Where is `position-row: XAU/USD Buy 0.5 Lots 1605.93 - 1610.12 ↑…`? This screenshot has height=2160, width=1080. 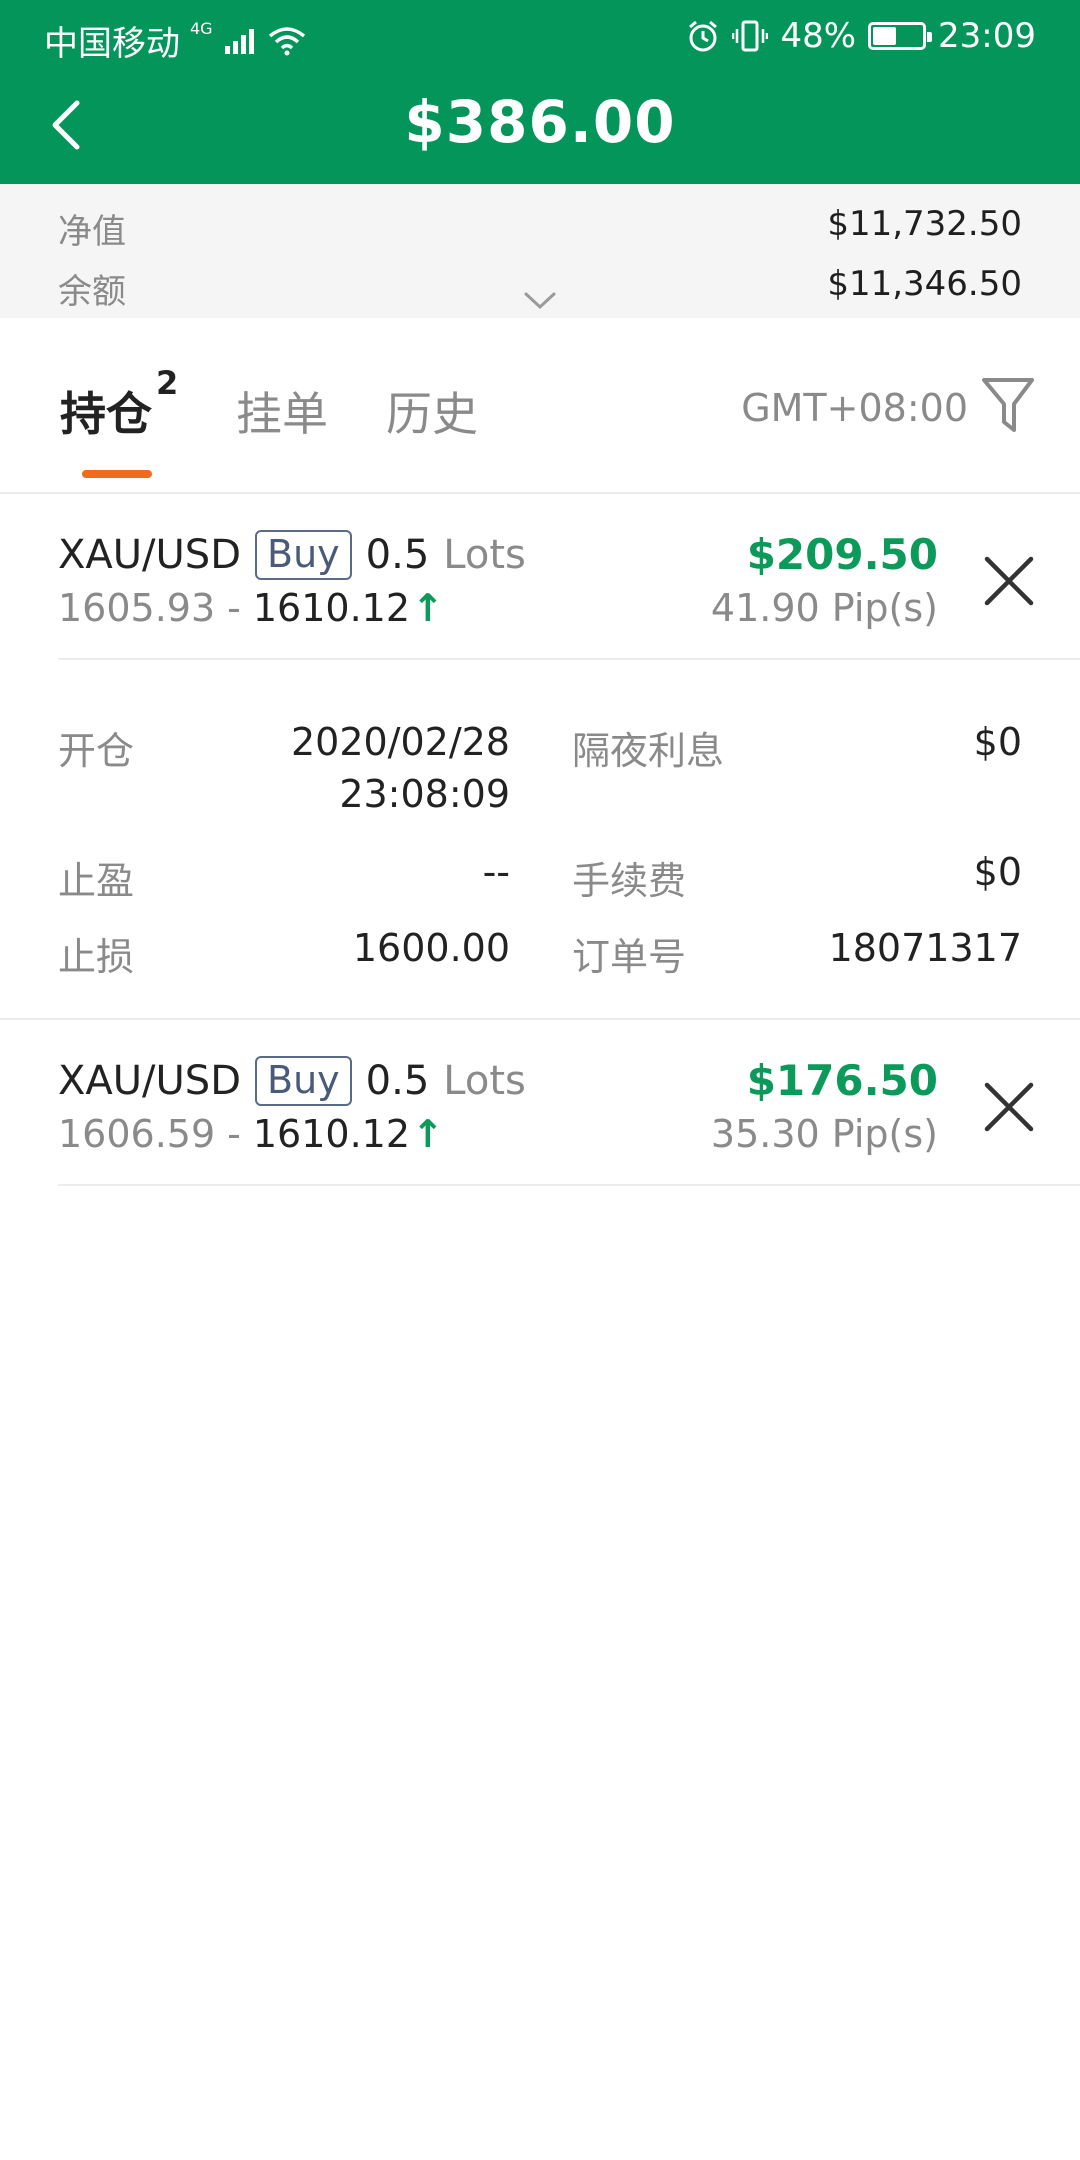
position-row: XAU/USD Buy 0.5 Lots 1605.93 - 1610.12 ↑… is located at coordinates (540, 577).